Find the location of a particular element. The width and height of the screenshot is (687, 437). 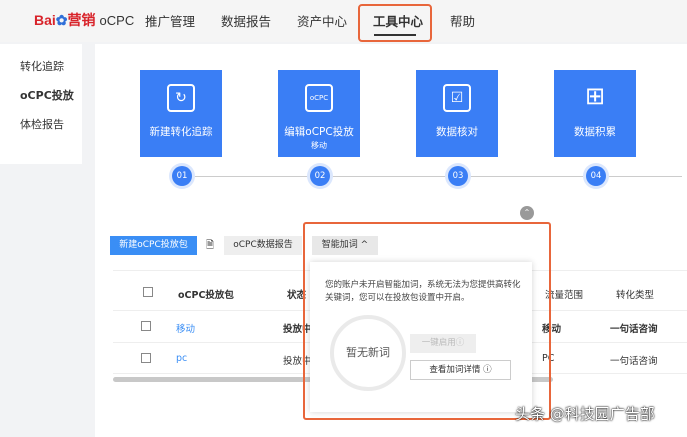

package-link: pc is located at coordinates (181, 358).